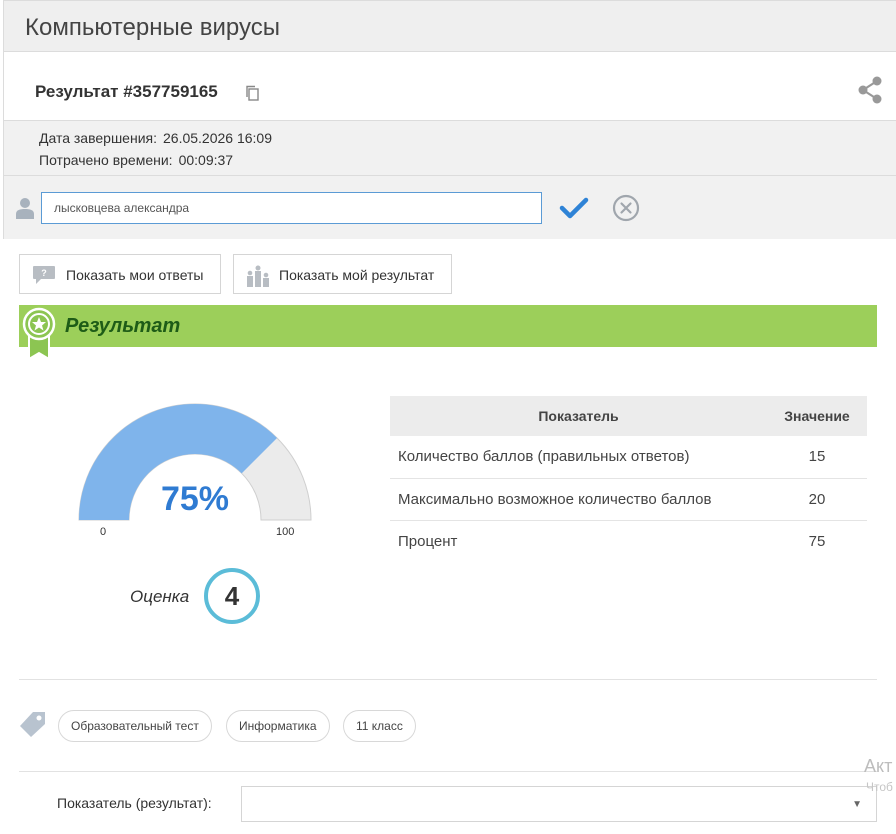  I want to click on share-icon, so click(870, 90).